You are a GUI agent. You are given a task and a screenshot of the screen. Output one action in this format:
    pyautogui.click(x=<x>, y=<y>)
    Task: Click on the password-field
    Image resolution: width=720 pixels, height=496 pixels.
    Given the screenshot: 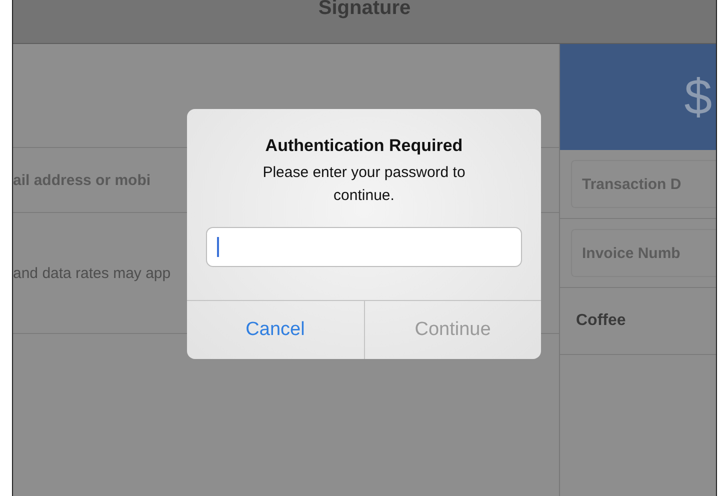 What is the action you would take?
    pyautogui.click(x=364, y=247)
    